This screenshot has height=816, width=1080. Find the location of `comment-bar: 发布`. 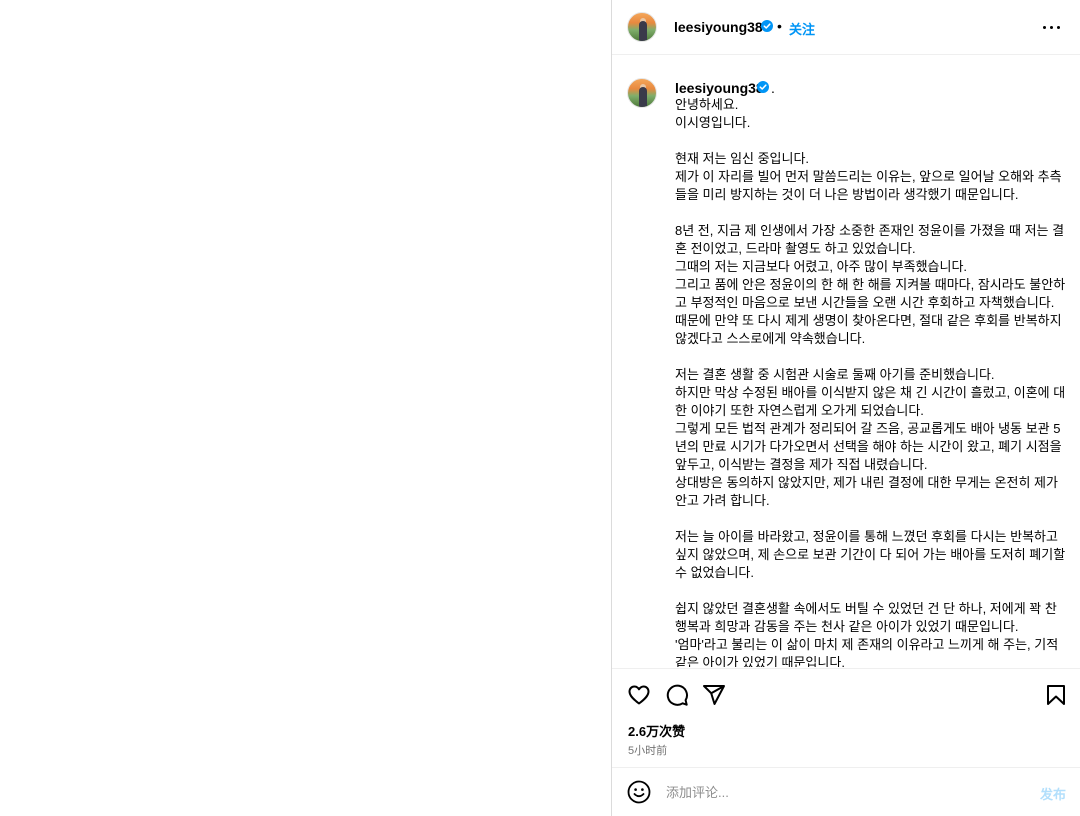

comment-bar: 发布 is located at coordinates (846, 791).